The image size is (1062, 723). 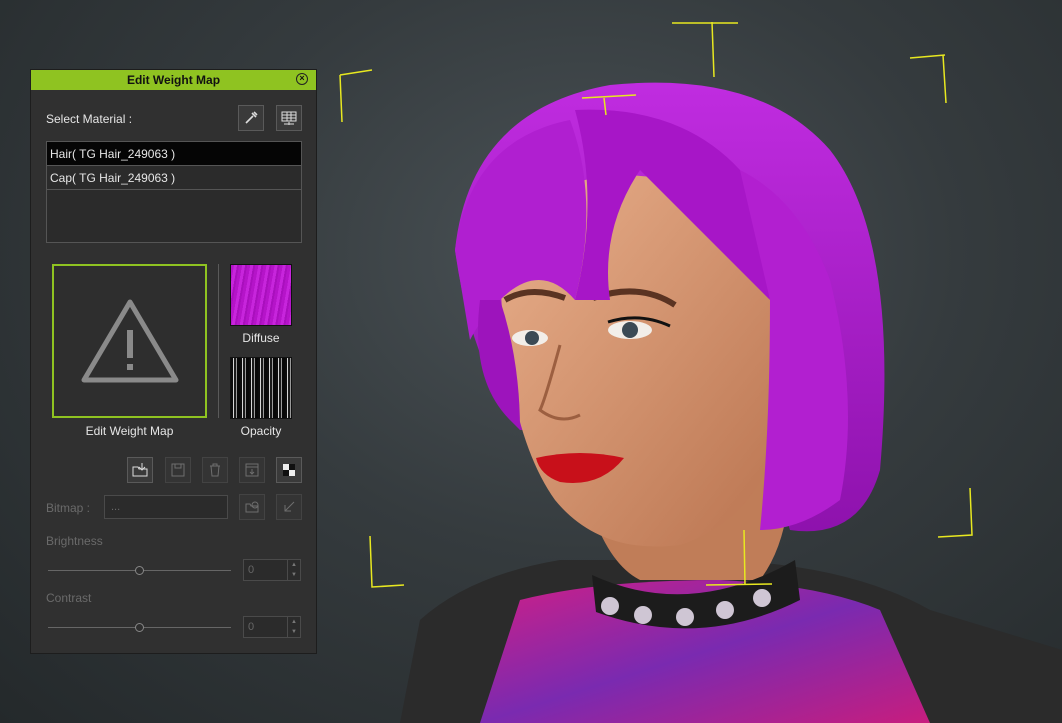 What do you see at coordinates (74, 541) in the screenshot?
I see `brightness-label: Brightness` at bounding box center [74, 541].